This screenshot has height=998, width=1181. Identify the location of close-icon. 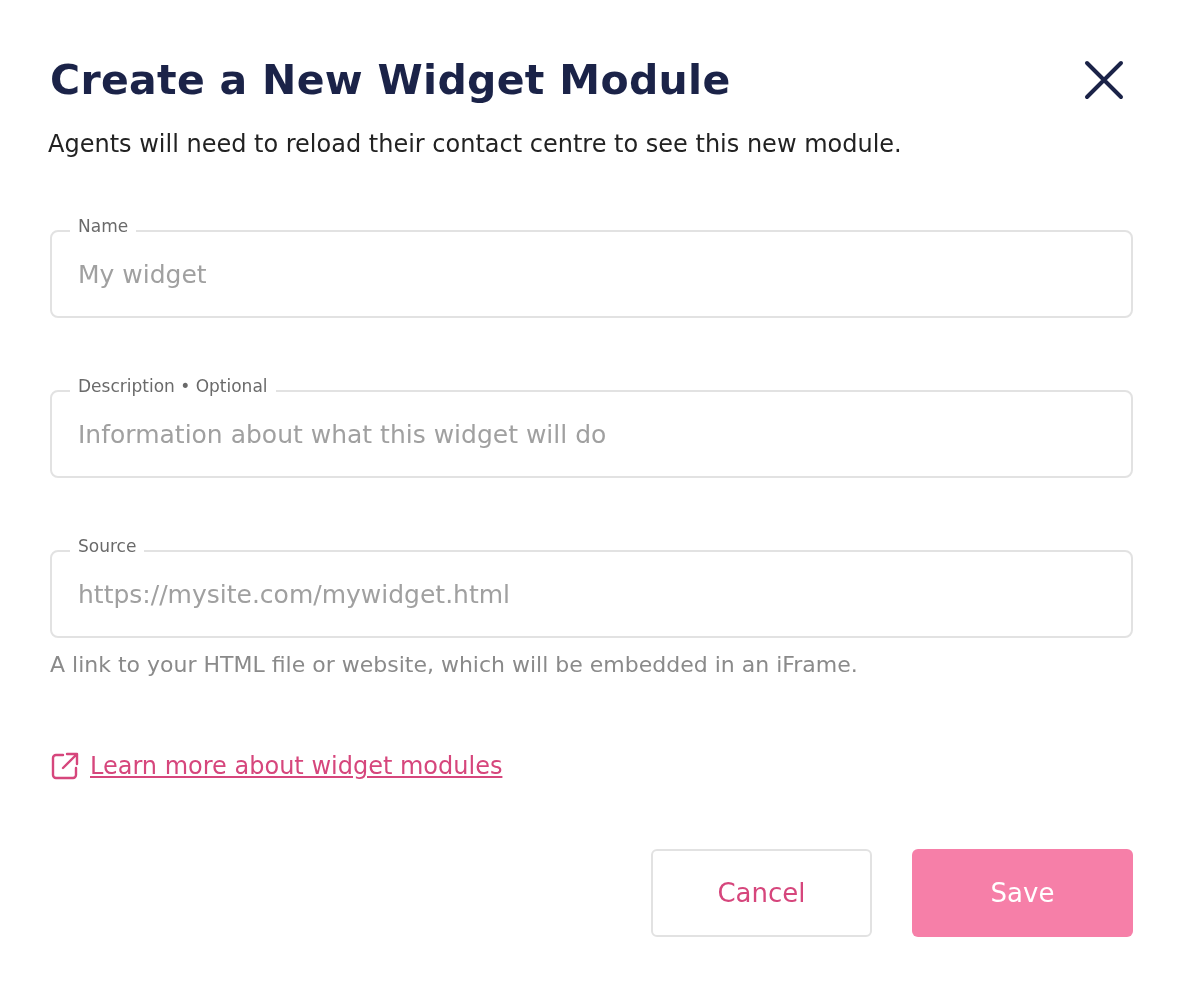
(1104, 80).